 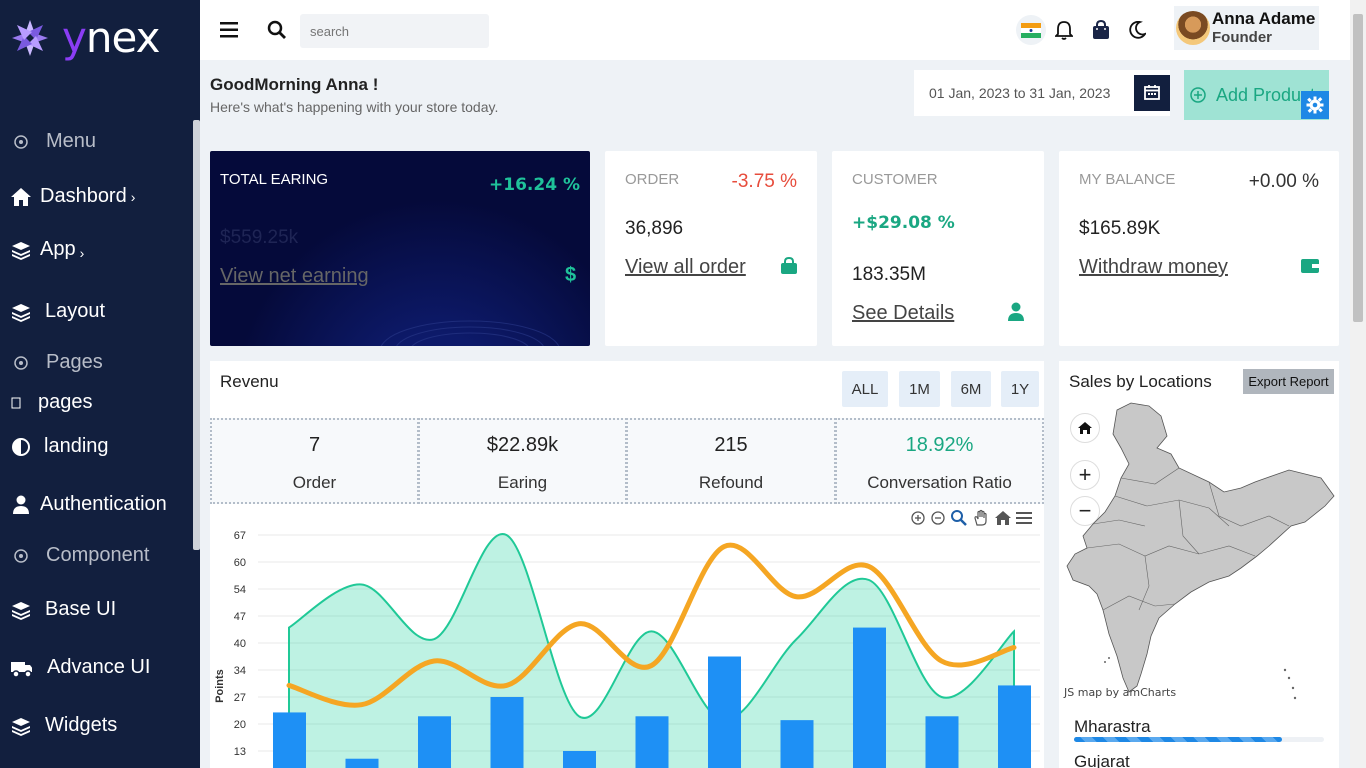 What do you see at coordinates (240, 536) in the screenshot?
I see `y-tick-label: 67` at bounding box center [240, 536].